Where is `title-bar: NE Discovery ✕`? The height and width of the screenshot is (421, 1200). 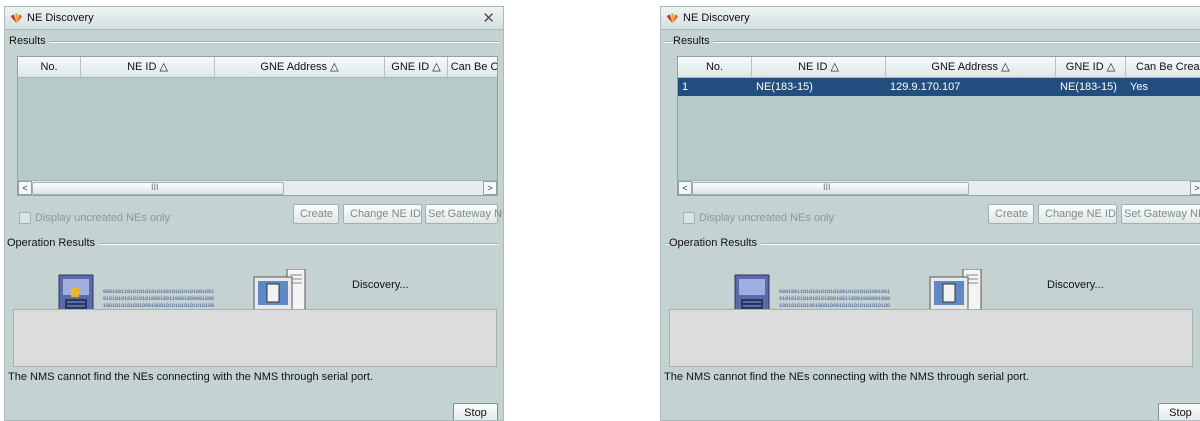 title-bar: NE Discovery ✕ is located at coordinates (254, 18).